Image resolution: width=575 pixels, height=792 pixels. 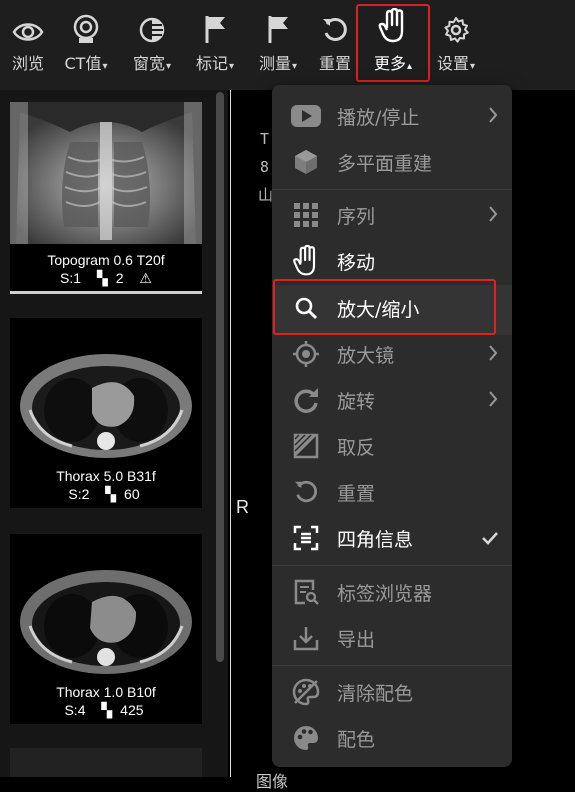 I want to click on menu-item-label: 四角信息, so click(x=375, y=539).